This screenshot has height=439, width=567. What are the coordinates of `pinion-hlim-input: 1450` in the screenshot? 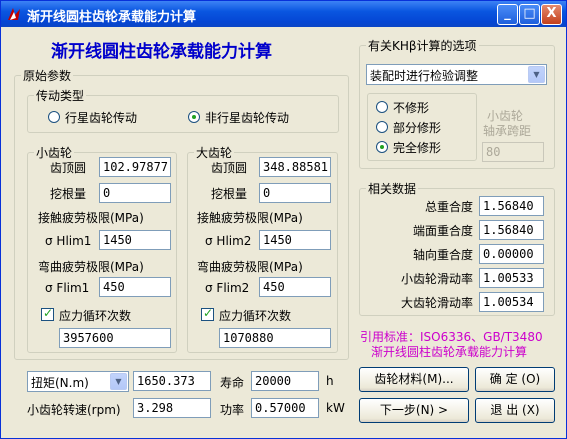 It's located at (135, 240).